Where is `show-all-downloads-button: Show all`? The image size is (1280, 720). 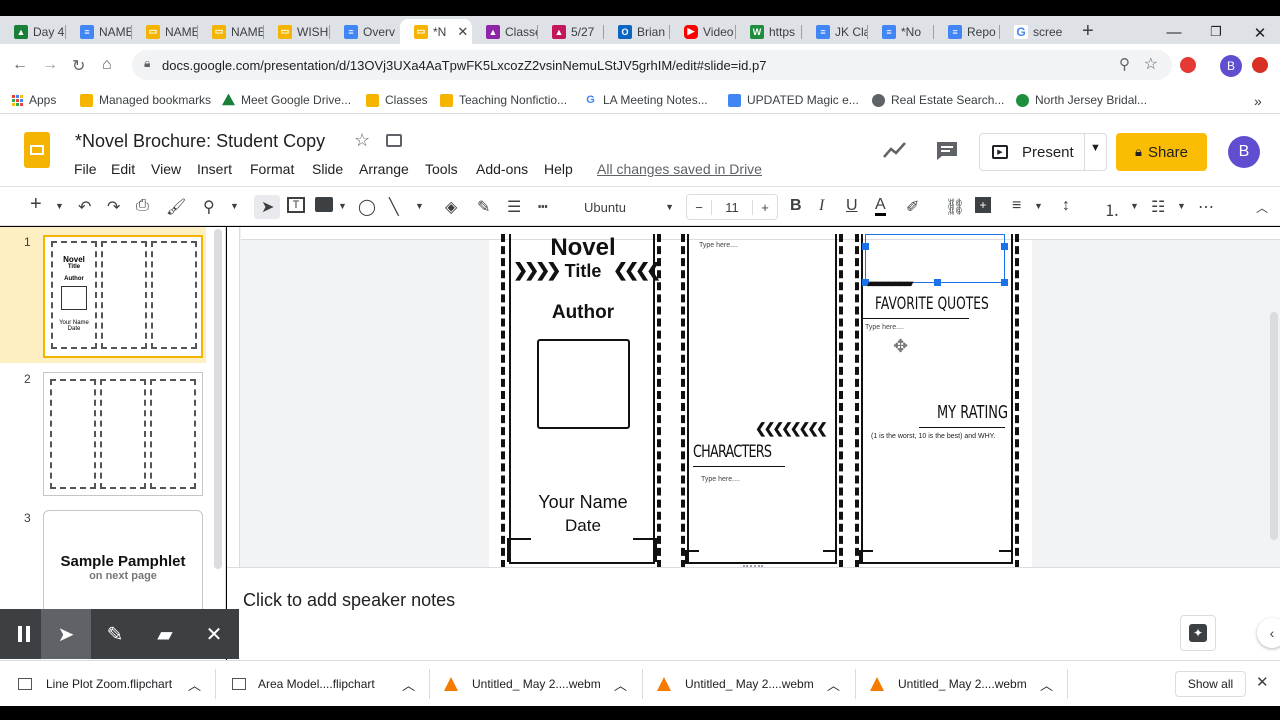 show-all-downloads-button: Show all is located at coordinates (1210, 684).